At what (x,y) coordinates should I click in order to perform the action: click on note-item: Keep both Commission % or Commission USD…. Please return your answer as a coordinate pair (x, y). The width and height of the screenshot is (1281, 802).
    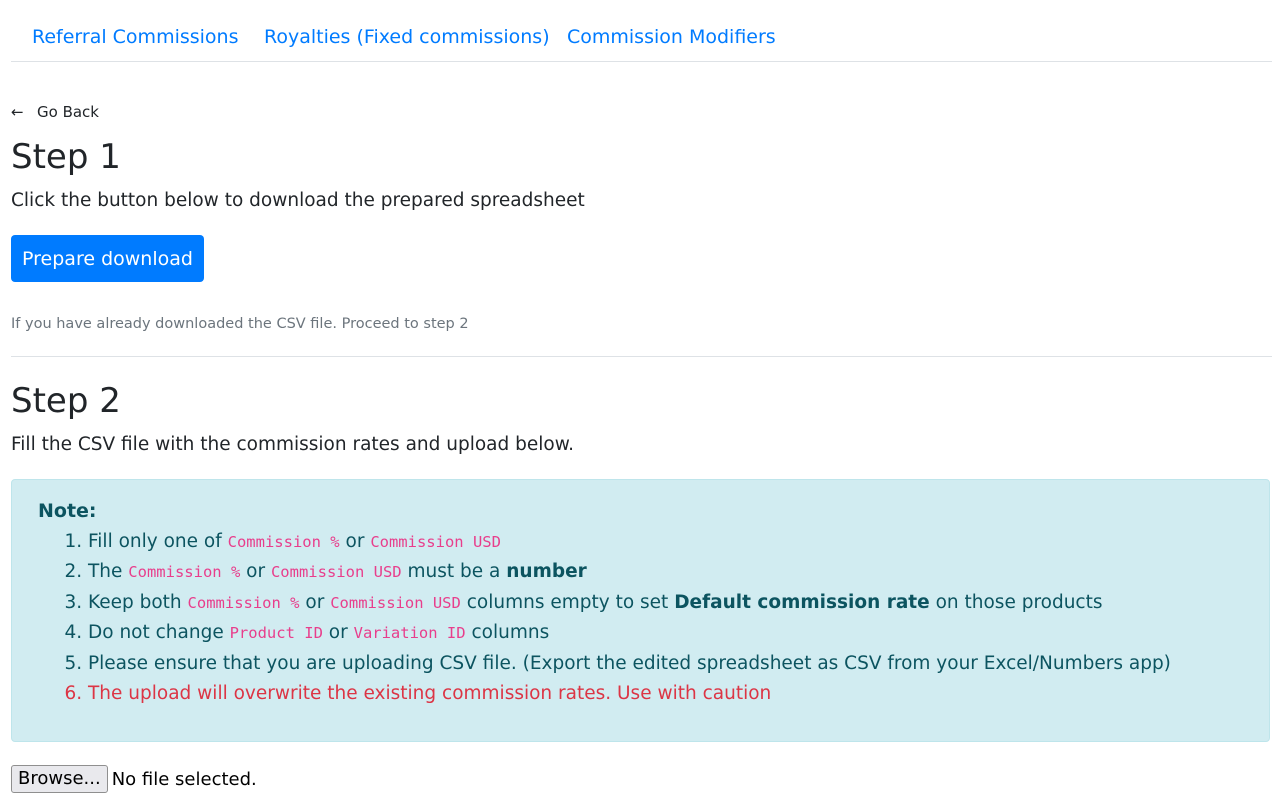
    Looking at the image, I should click on (629, 603).